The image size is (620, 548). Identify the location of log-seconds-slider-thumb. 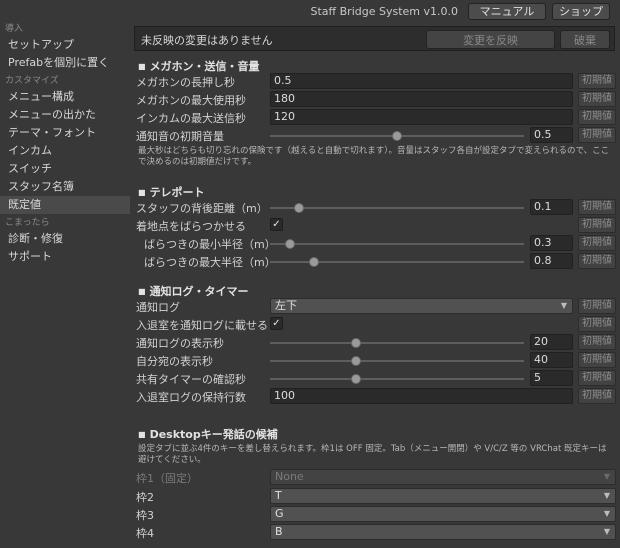
(356, 343).